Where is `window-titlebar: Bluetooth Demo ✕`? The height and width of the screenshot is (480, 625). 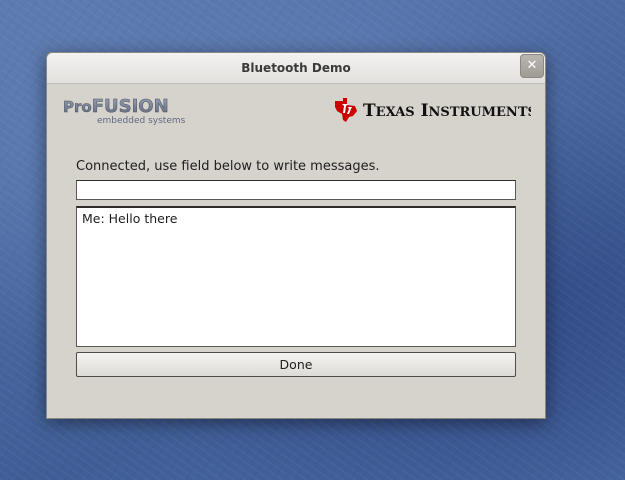 window-titlebar: Bluetooth Demo ✕ is located at coordinates (296, 68).